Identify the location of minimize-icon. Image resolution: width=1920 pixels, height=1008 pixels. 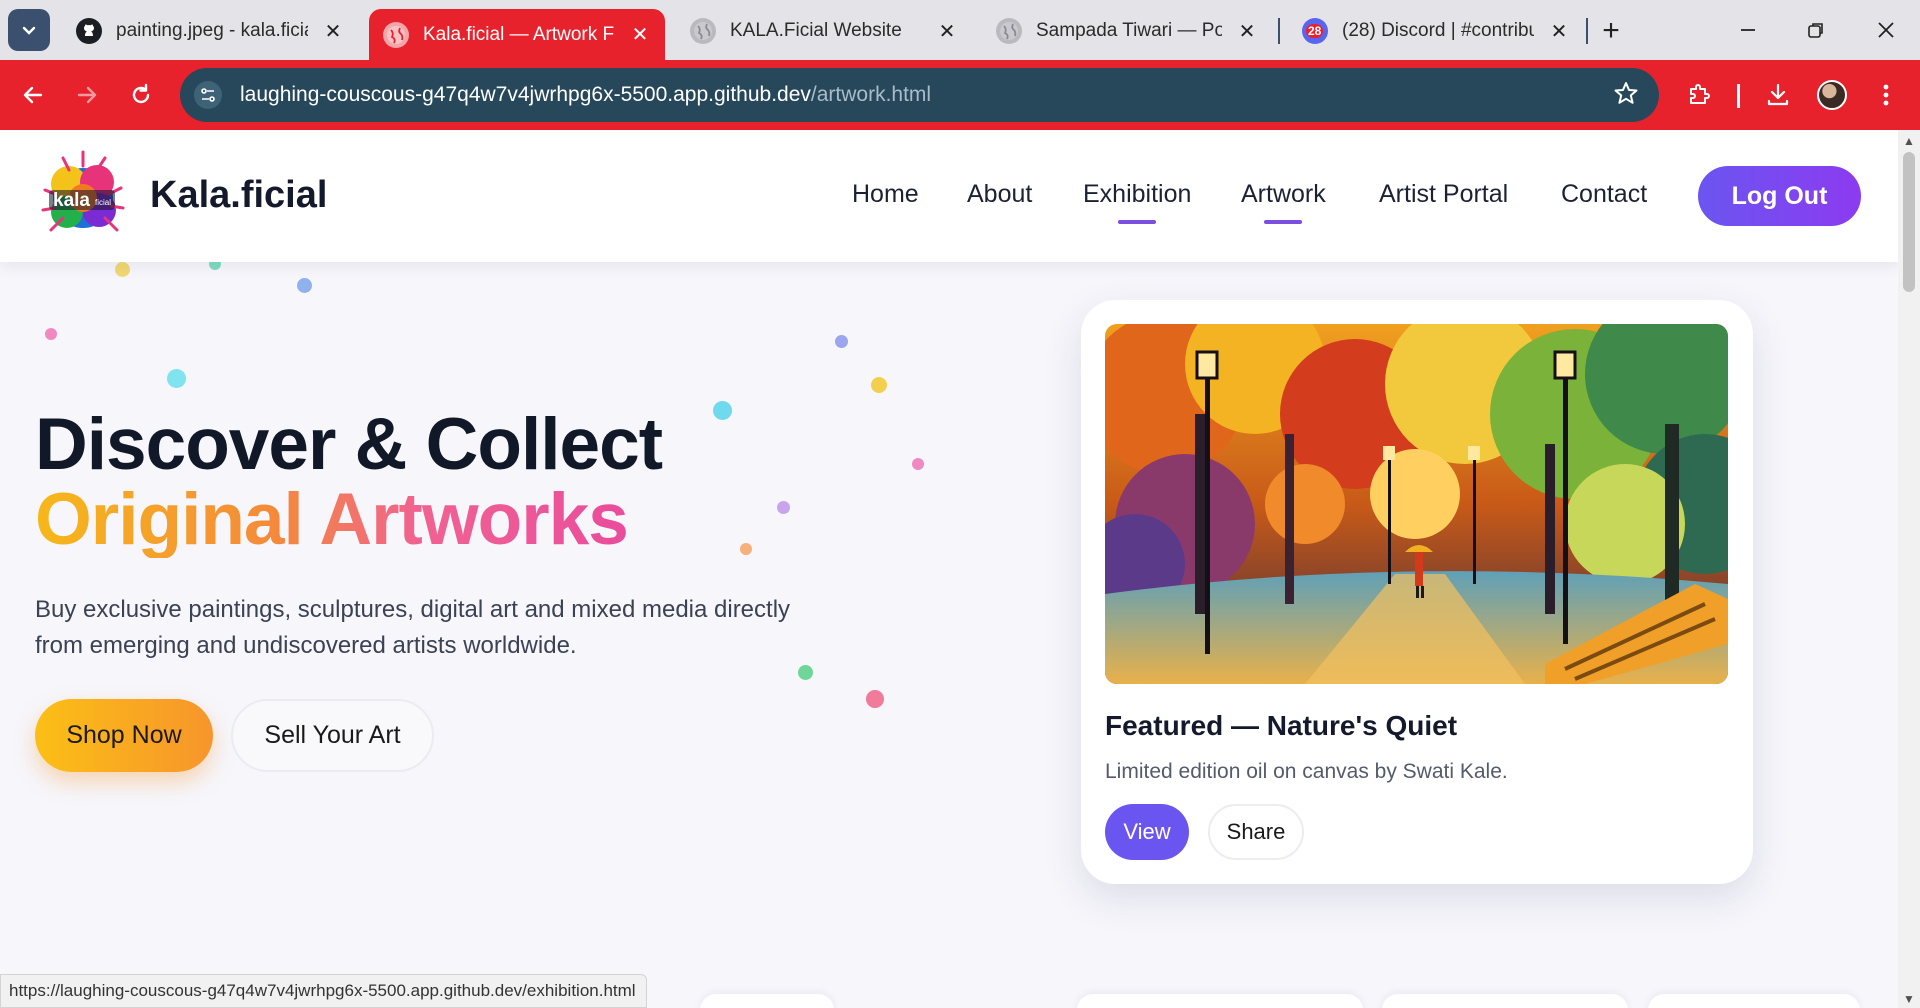
(1748, 30).